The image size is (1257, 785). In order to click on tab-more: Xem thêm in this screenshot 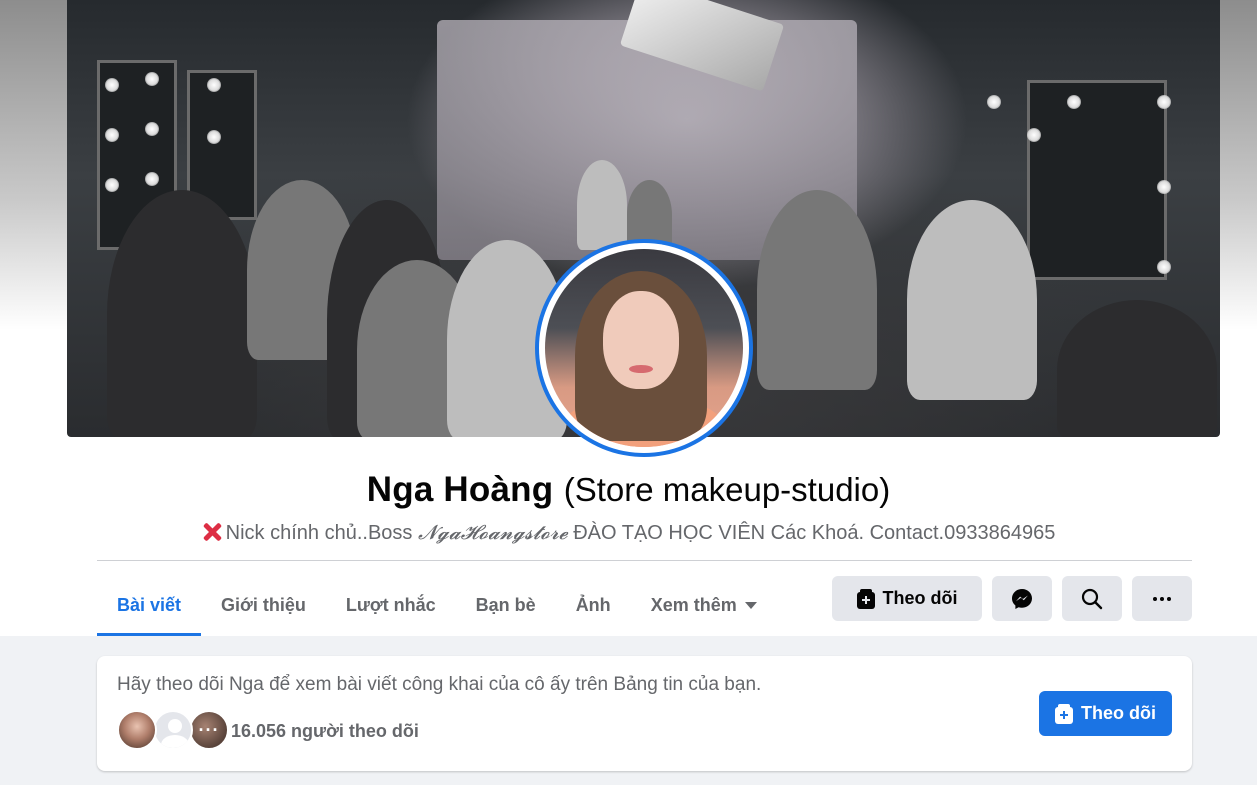, I will do `click(704, 605)`.